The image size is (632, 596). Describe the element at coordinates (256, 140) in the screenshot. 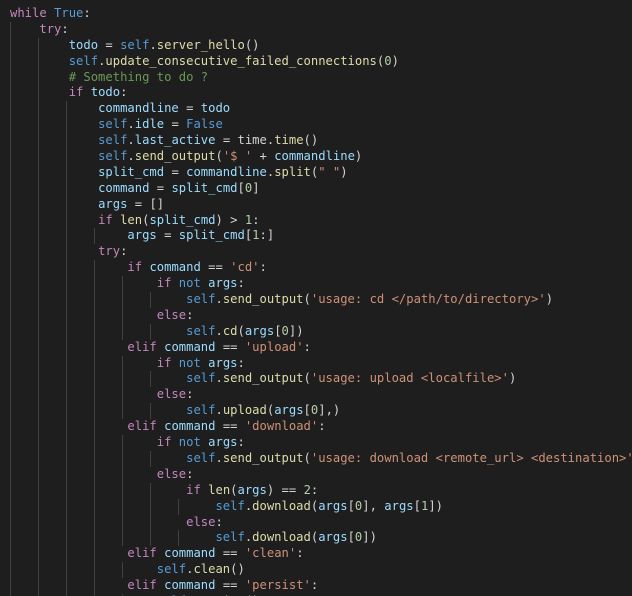

I see `code-token-plain: time.` at that location.